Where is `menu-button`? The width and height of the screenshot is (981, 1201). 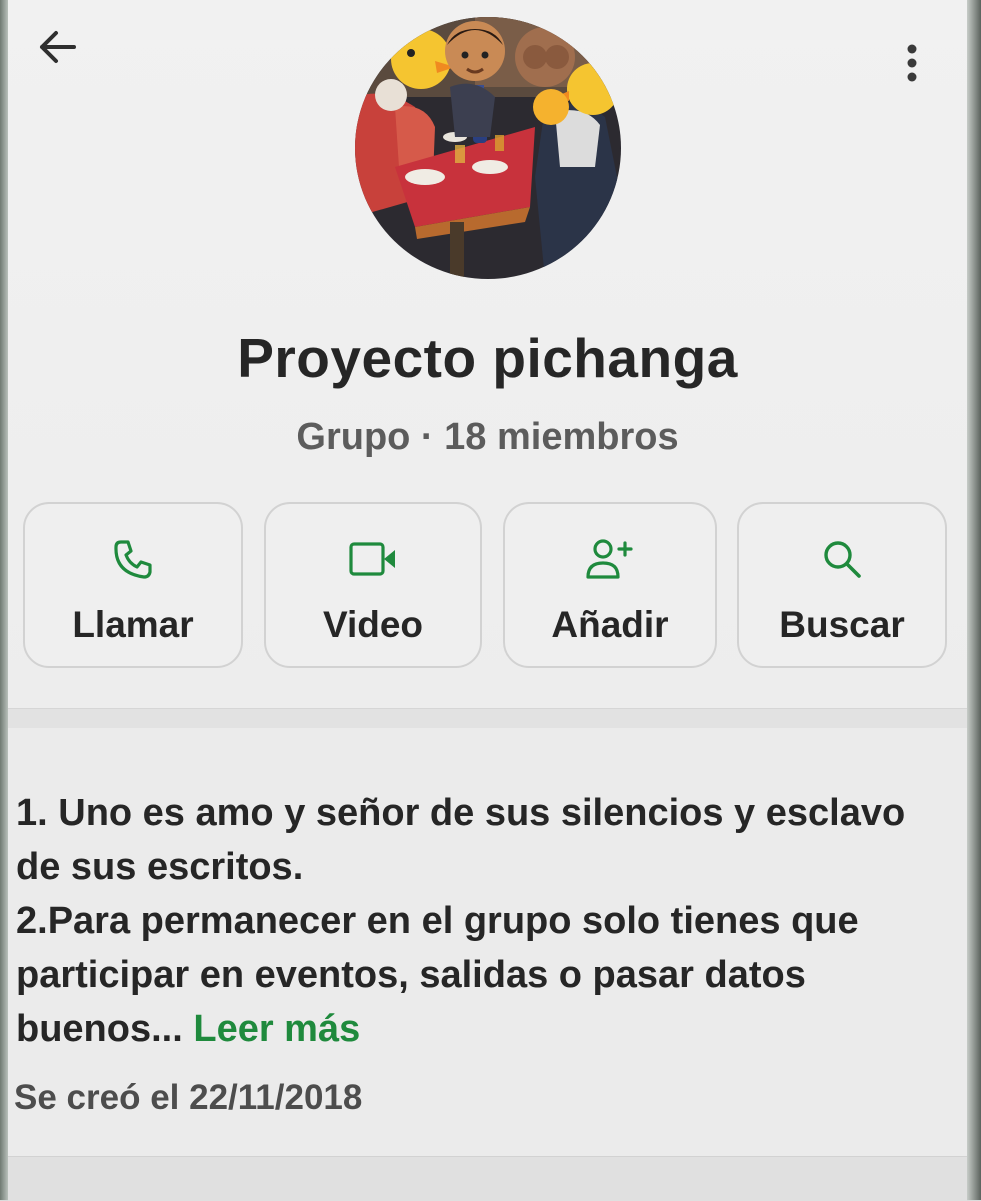
menu-button is located at coordinates (912, 63).